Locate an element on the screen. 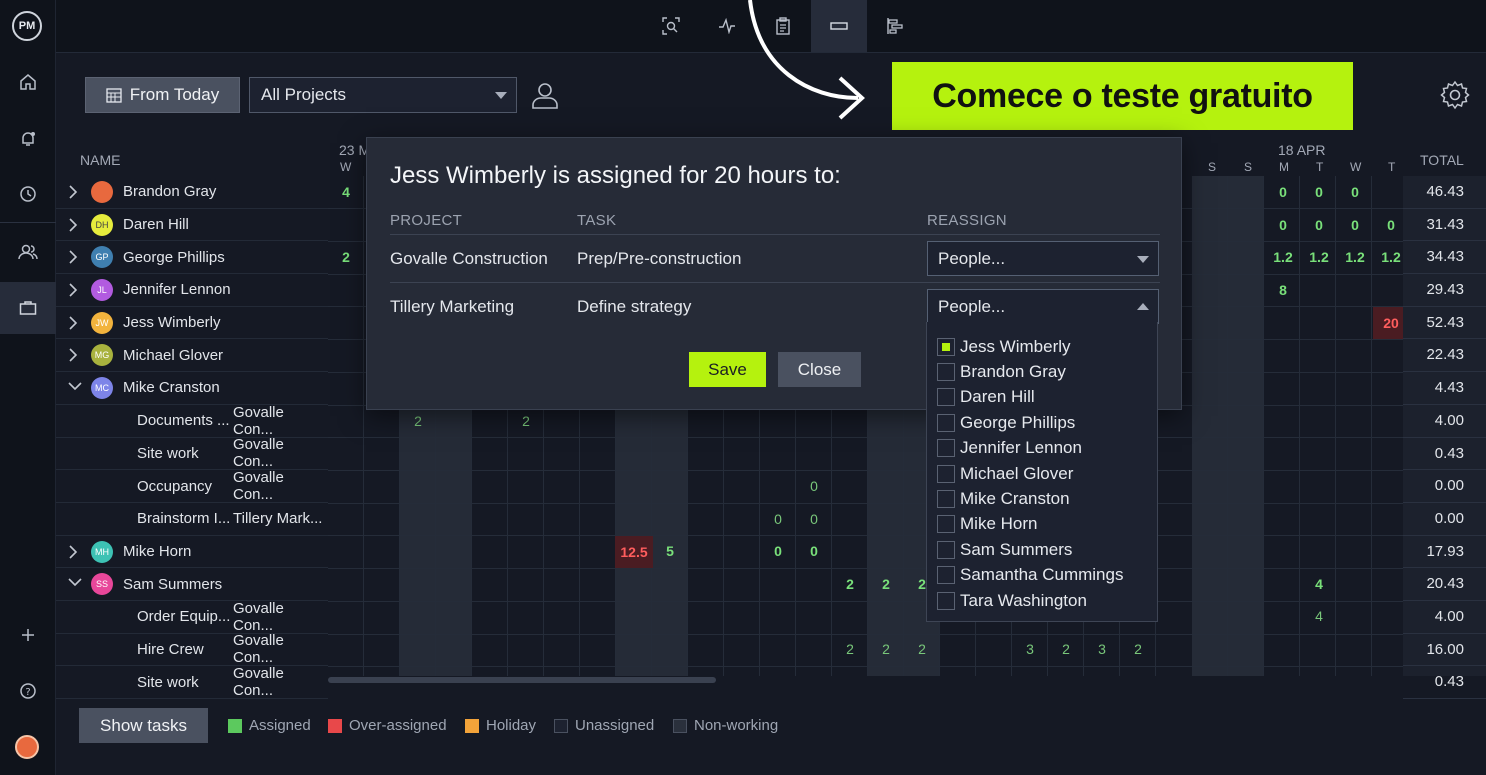 The image size is (1486, 775). people-option: George Phillips is located at coordinates (1042, 422).